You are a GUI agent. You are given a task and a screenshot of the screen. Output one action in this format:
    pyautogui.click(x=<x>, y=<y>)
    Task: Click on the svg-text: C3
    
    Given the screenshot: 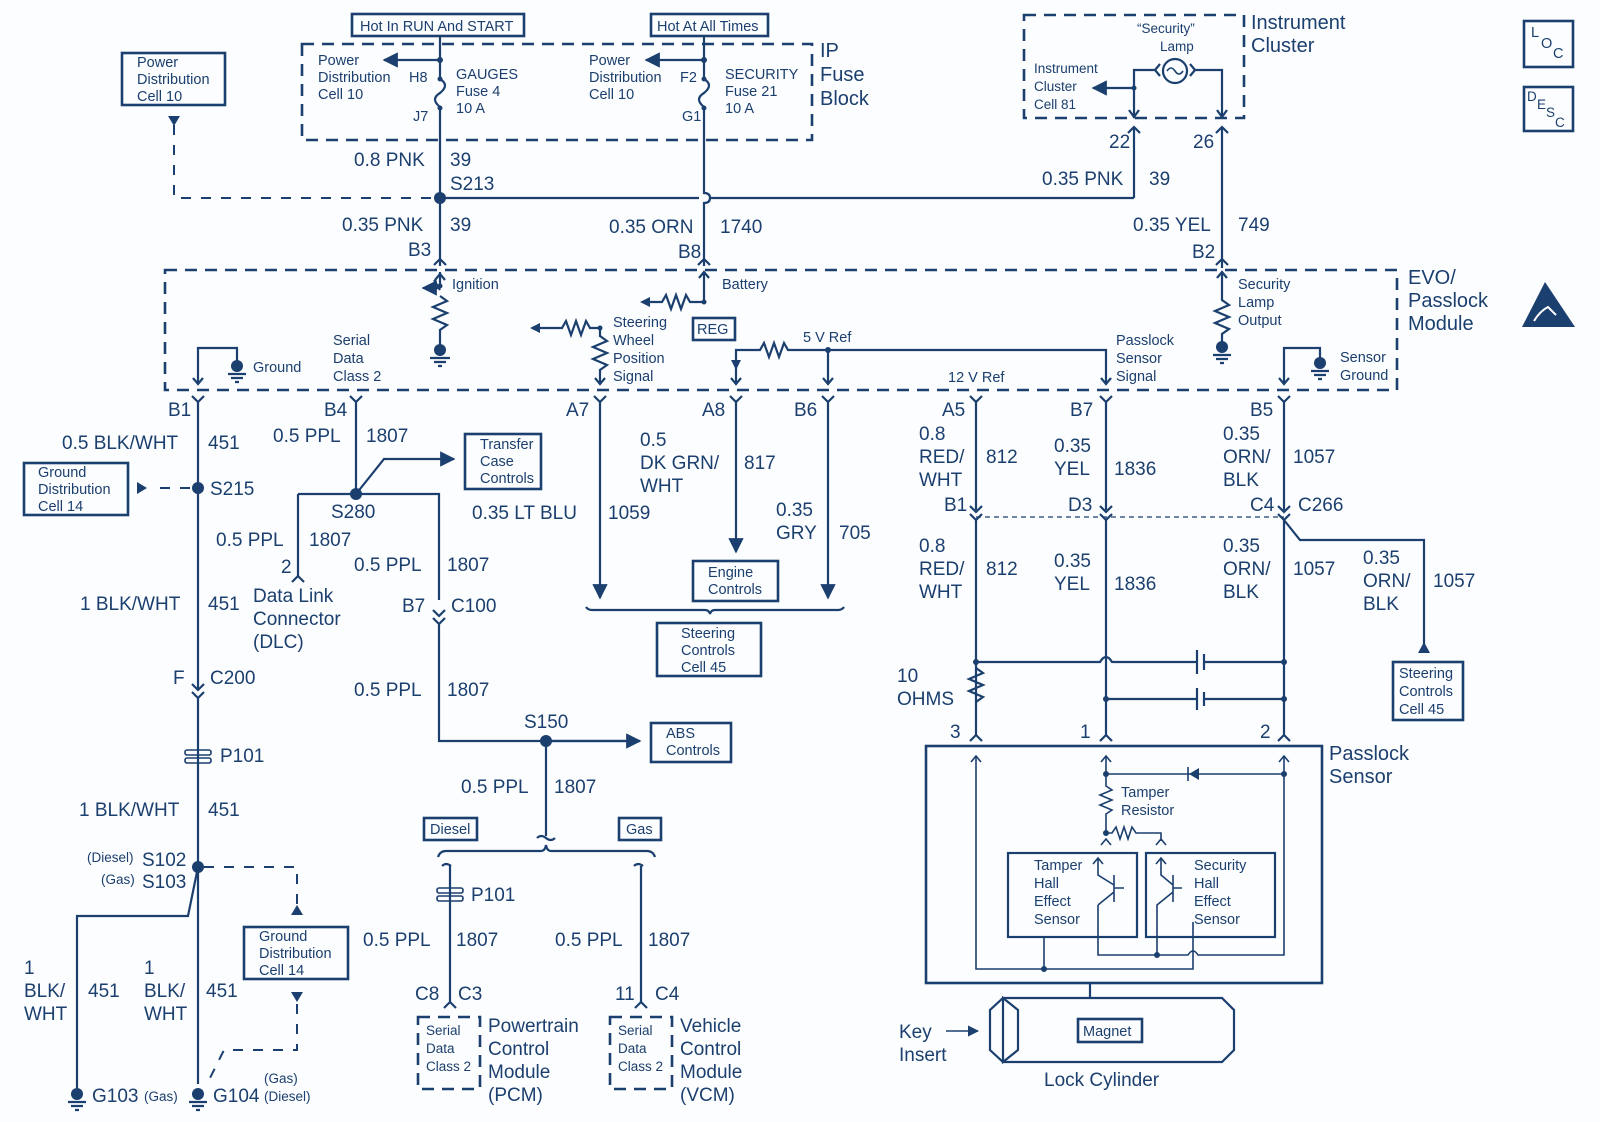 What is the action you would take?
    pyautogui.click(x=470, y=994)
    